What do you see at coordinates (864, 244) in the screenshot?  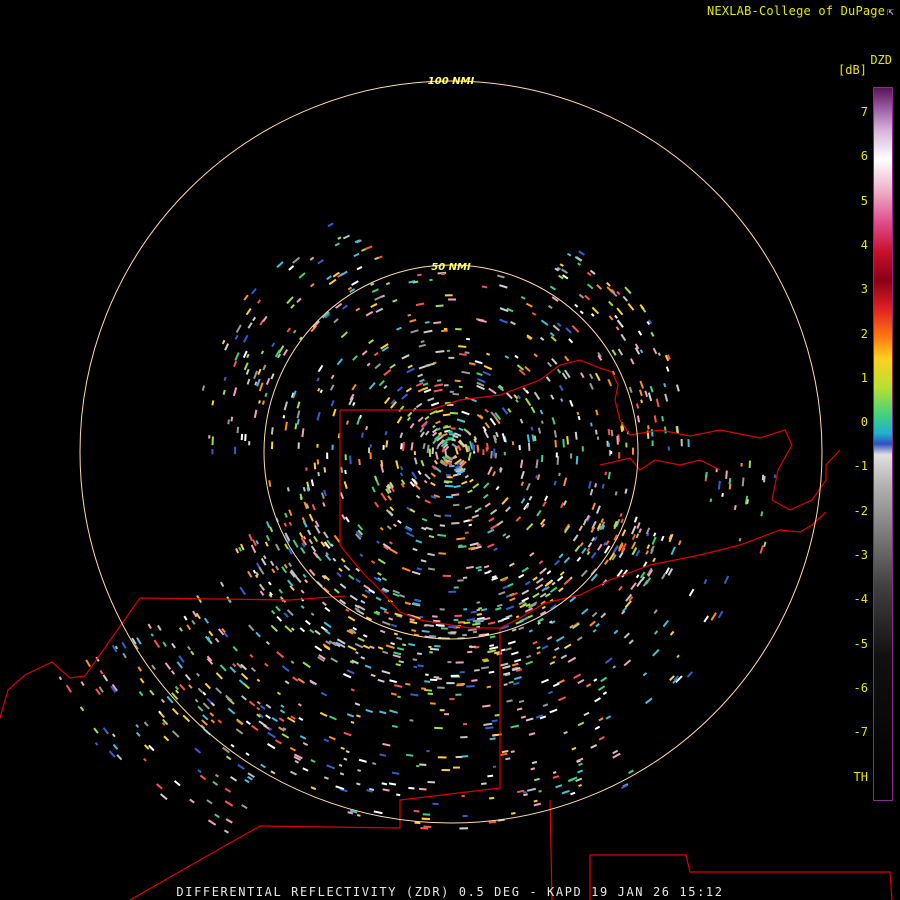 I see `colorbar-tick: 4` at bounding box center [864, 244].